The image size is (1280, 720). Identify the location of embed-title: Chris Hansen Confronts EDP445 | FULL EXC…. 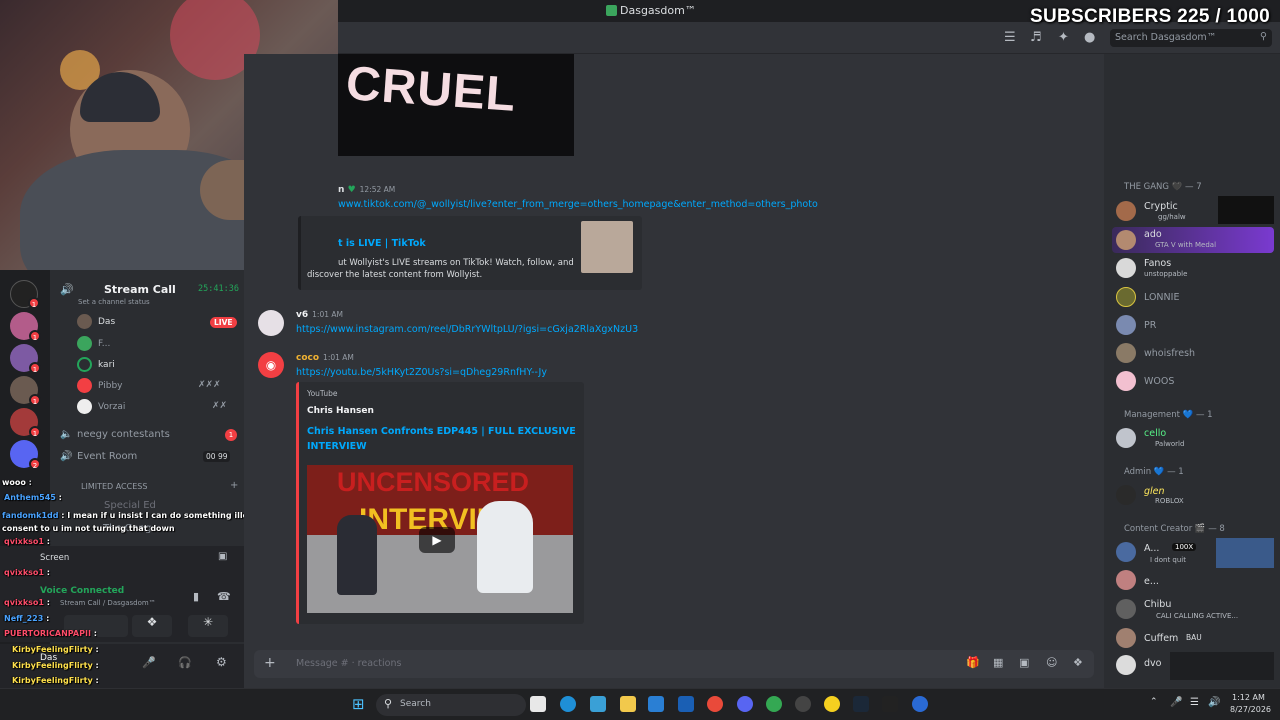
(441, 431).